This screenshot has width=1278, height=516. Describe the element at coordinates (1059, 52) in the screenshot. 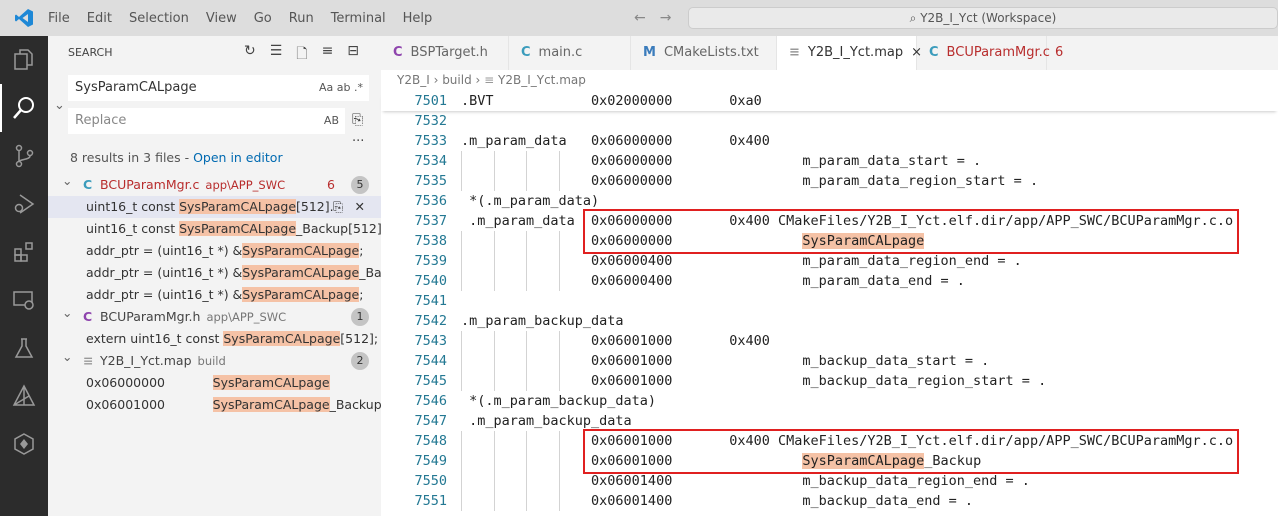

I see `problem-badge: 6` at that location.